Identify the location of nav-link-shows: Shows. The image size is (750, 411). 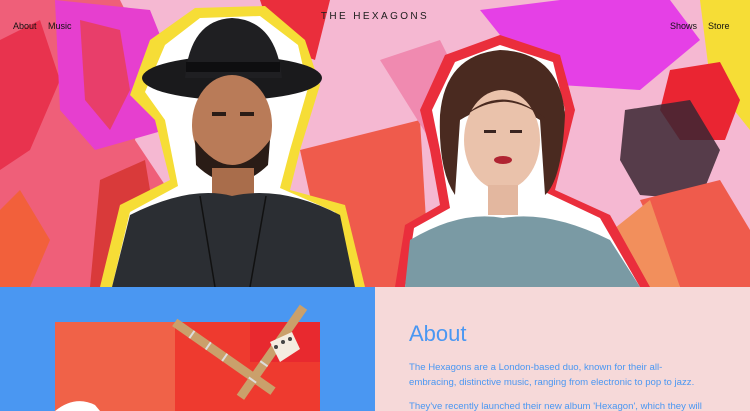
(683, 26).